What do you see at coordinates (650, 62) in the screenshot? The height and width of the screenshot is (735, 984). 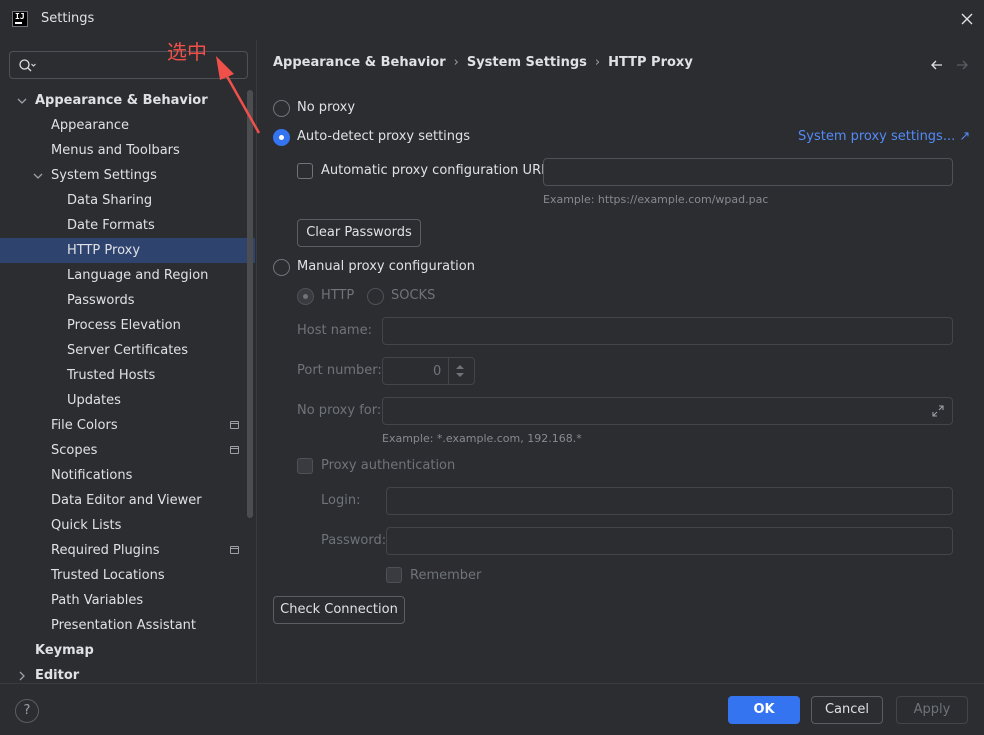 I see `breadcrumb-item-http-proxy: HTTP Proxy` at bounding box center [650, 62].